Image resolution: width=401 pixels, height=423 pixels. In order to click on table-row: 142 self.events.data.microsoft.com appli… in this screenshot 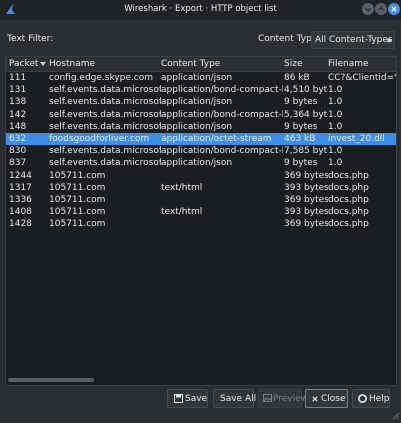, I will do `click(201, 115)`.